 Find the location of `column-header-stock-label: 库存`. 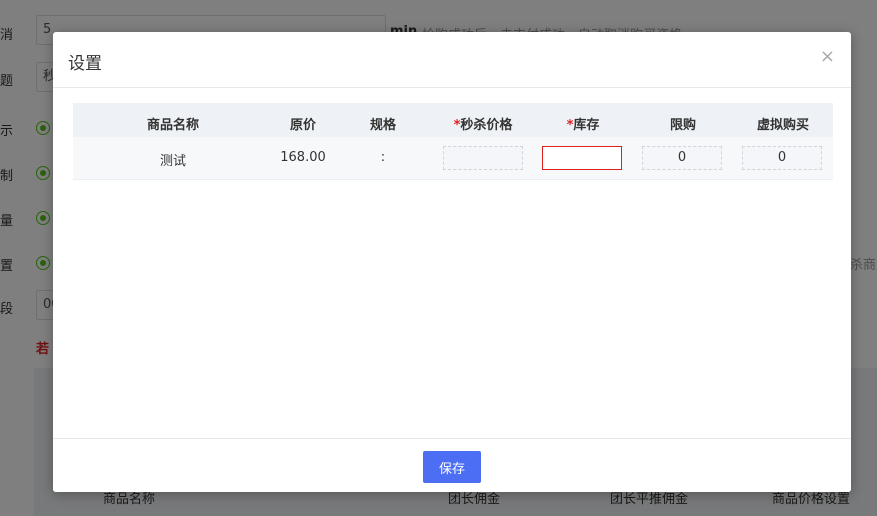

column-header-stock-label: 库存 is located at coordinates (586, 125).